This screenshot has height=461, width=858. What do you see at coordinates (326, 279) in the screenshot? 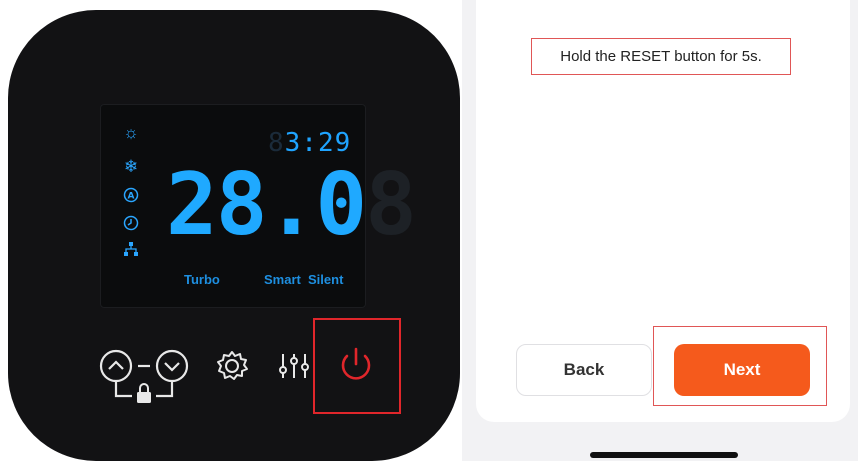
I see `silent-label: Silent` at bounding box center [326, 279].